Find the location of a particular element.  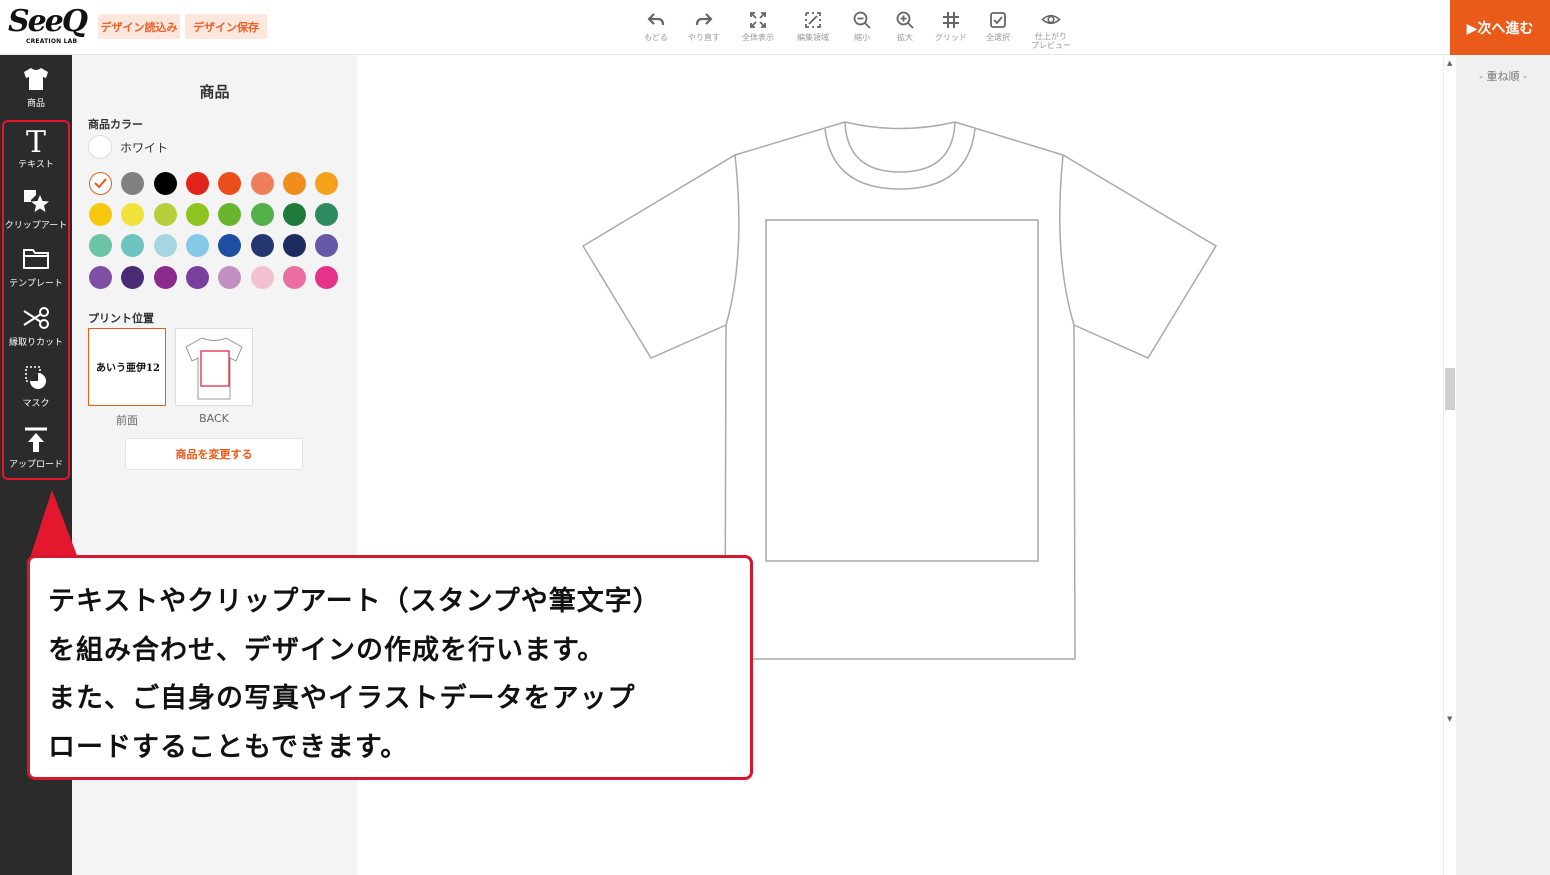

position-front-label: 前面 is located at coordinates (127, 420).